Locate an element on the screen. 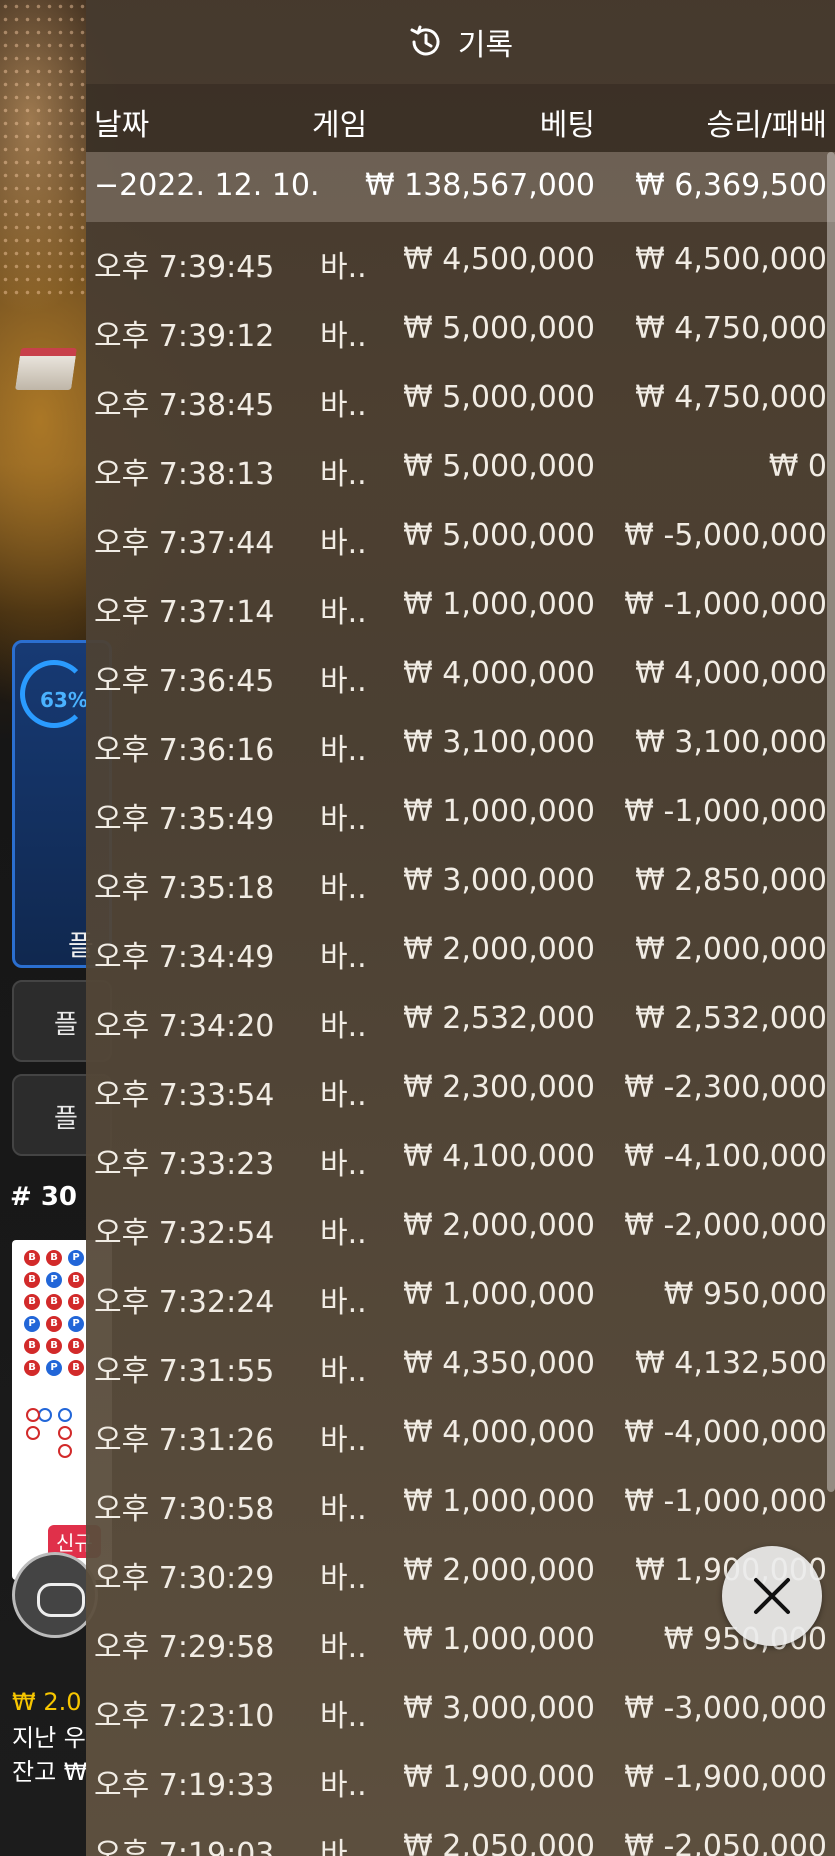 The width and height of the screenshot is (835, 1856). row-time: 오후 7:29:58 is located at coordinates (184, 1647).